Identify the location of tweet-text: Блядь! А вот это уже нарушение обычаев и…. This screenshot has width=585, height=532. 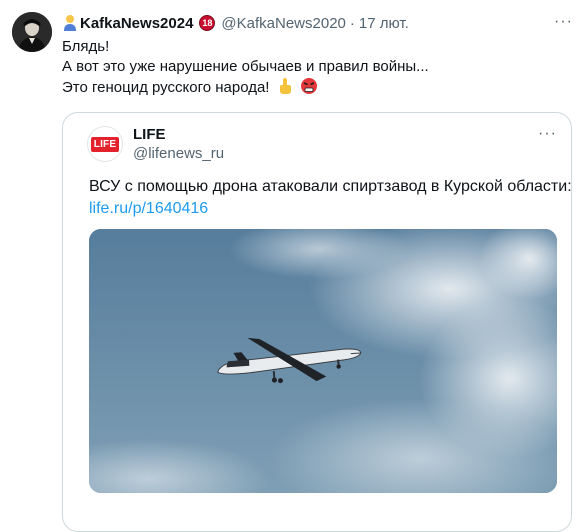
(314, 69).